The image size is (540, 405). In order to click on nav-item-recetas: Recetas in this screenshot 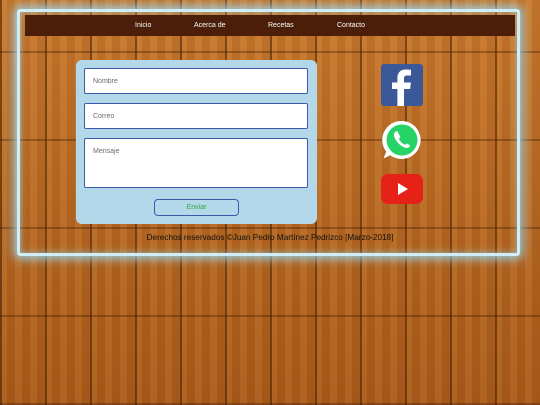, I will do `click(281, 25)`.